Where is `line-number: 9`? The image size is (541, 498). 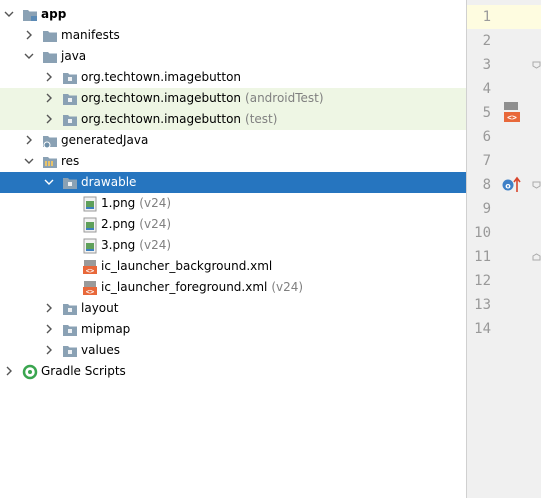
line-number: 9 is located at coordinates (486, 209).